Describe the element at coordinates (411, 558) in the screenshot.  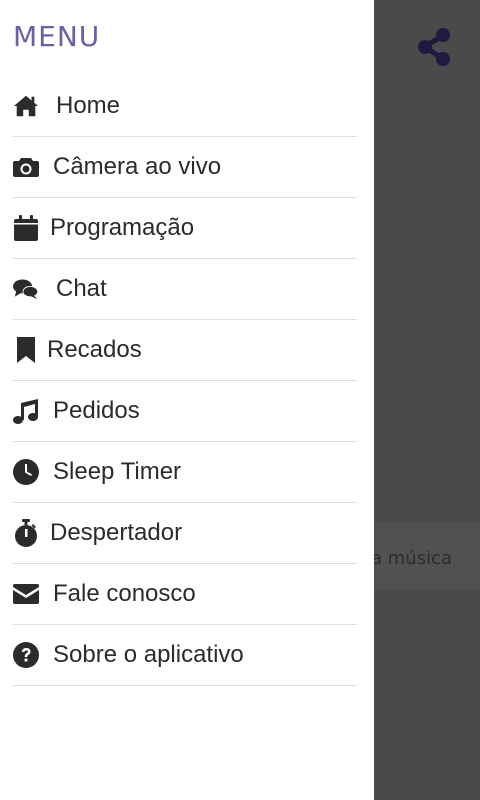
I see `now-playing-text: a música` at that location.